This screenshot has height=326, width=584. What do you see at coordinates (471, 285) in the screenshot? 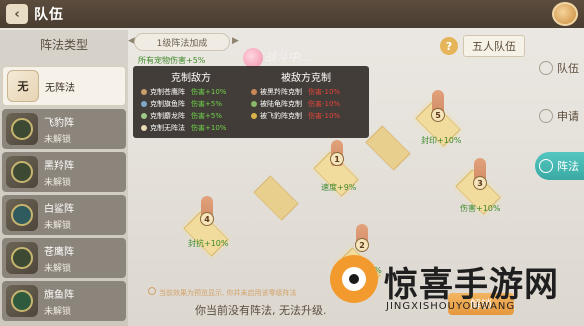
I see `watermark-cn-text: 惊喜手游网` at bounding box center [471, 285].